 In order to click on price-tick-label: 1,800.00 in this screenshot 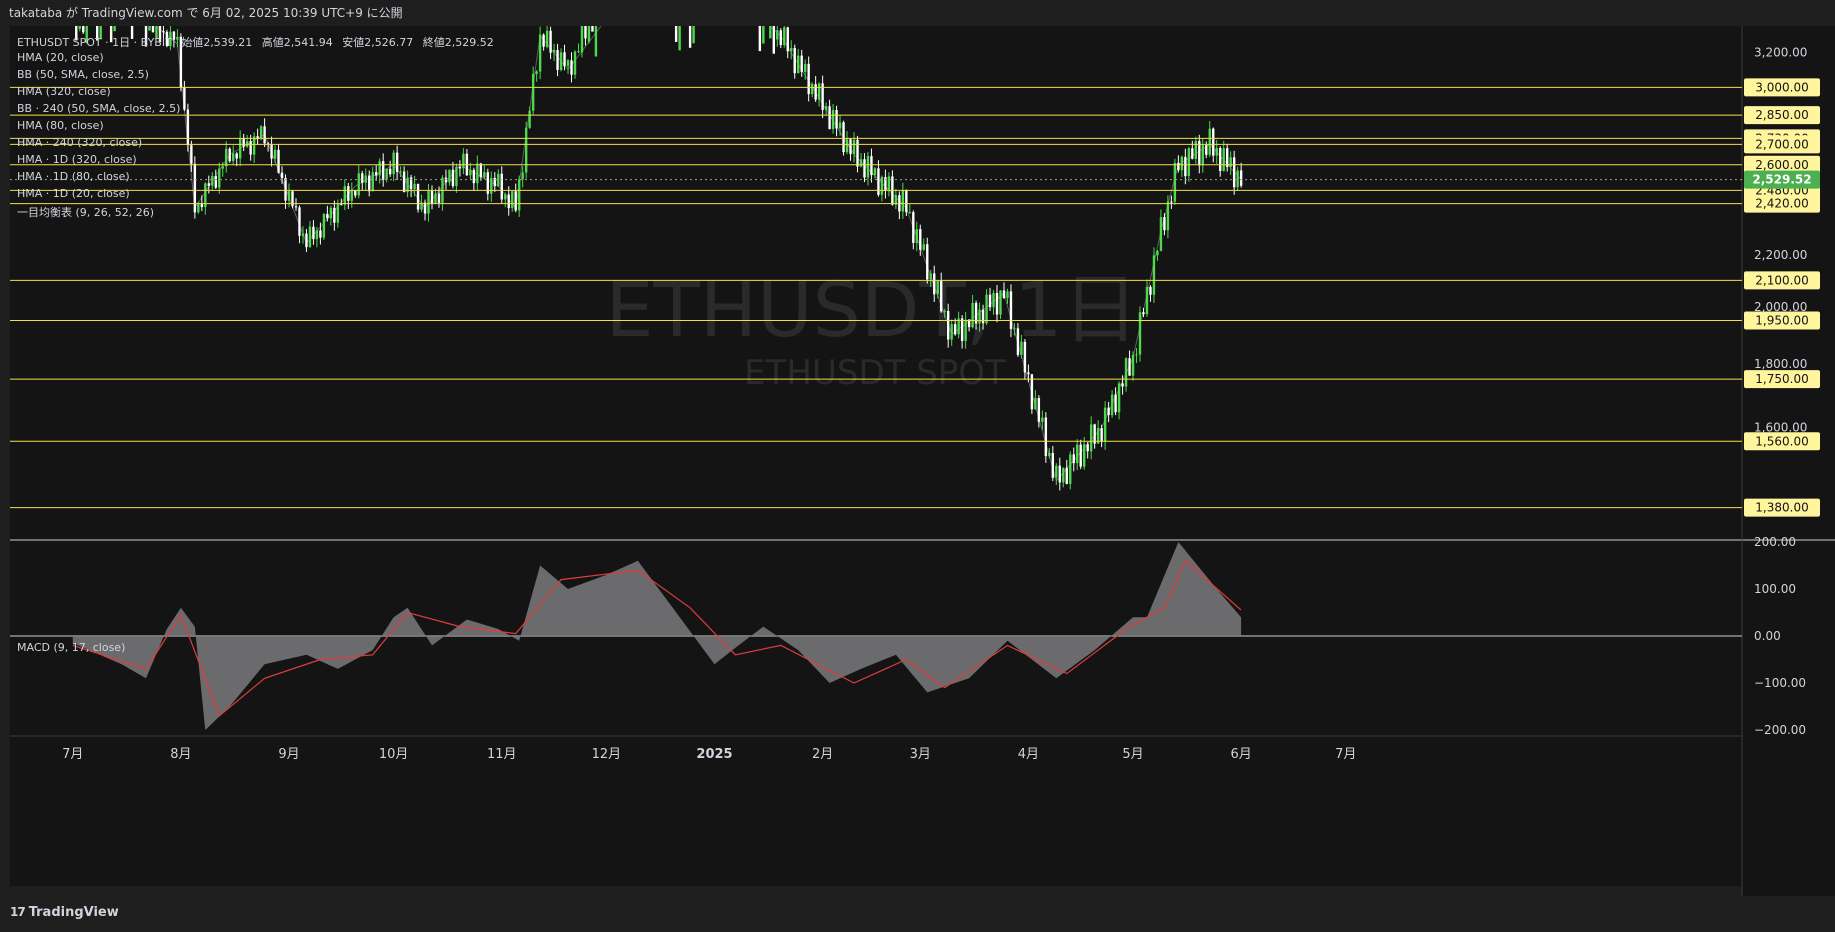, I will do `click(1780, 364)`.